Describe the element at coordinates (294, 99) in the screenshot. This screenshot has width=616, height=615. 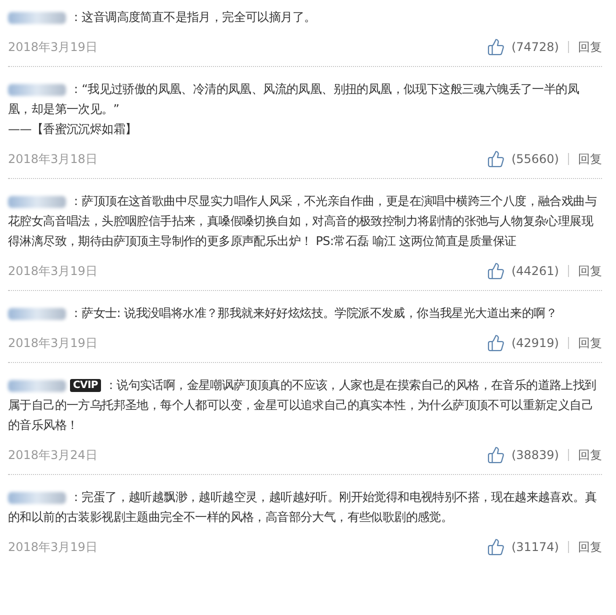
I see `comment-text: ：“我见过骄傲的凤凰、冷清的凤凰、风流的凤凰、别扭的凤凰，似现下这般三魂六魄丢了一半的凤凰，却是第一次见。”` at that location.